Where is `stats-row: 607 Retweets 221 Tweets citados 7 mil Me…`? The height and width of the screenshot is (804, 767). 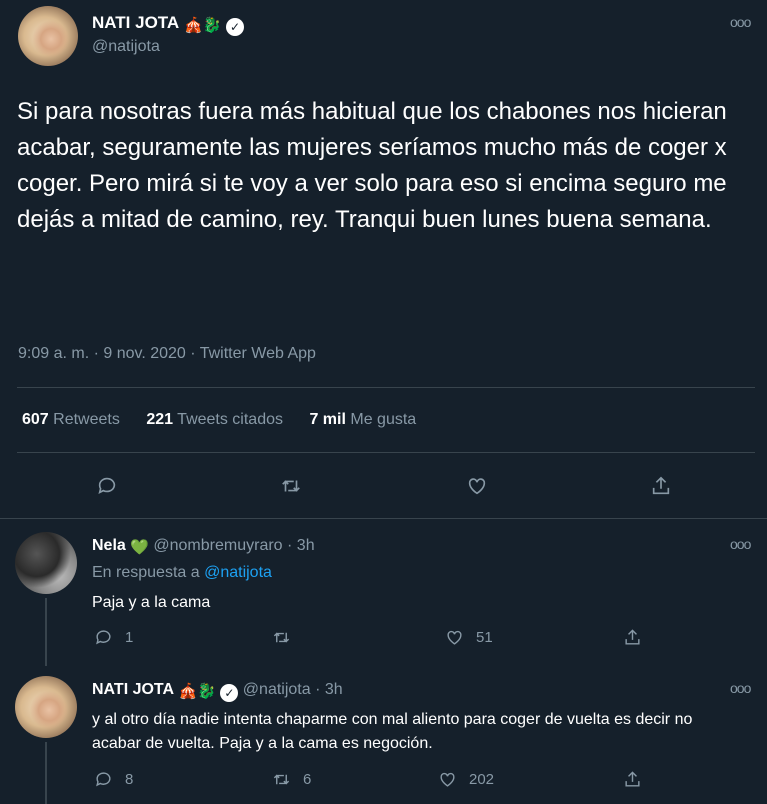 stats-row: 607 Retweets 221 Tweets citados 7 mil Me… is located at coordinates (219, 420).